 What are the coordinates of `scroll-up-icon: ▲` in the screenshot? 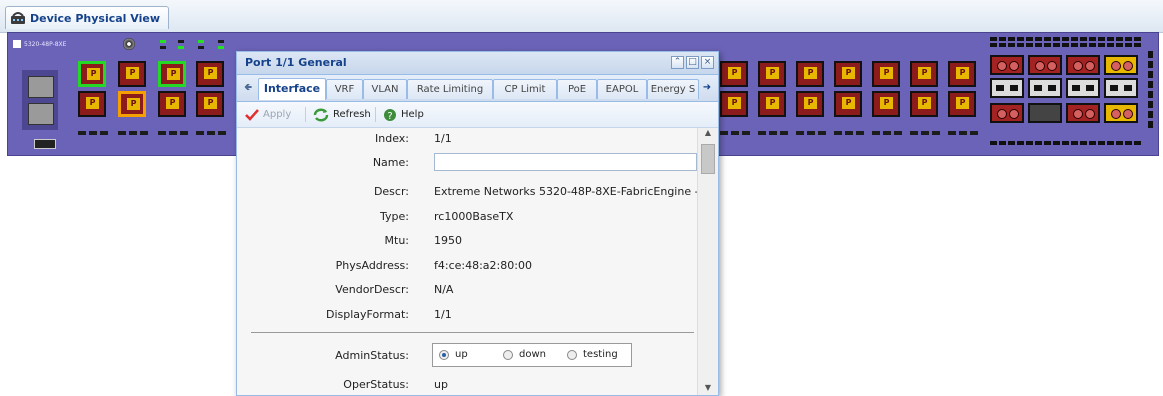 It's located at (708, 134).